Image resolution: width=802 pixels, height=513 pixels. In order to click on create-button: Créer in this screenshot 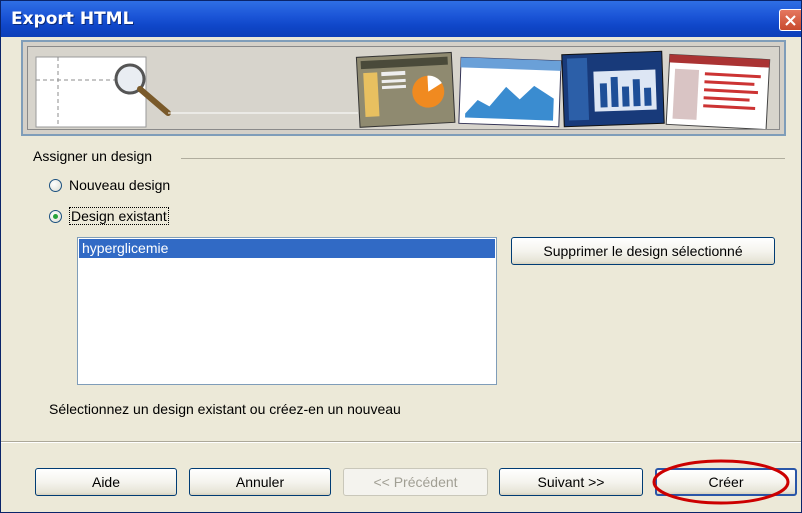, I will do `click(726, 482)`.